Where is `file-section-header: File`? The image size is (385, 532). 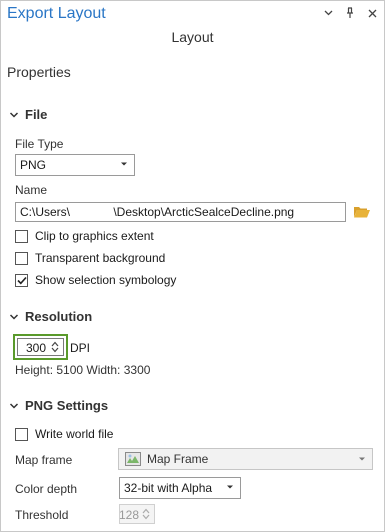
file-section-header: File is located at coordinates (28, 114).